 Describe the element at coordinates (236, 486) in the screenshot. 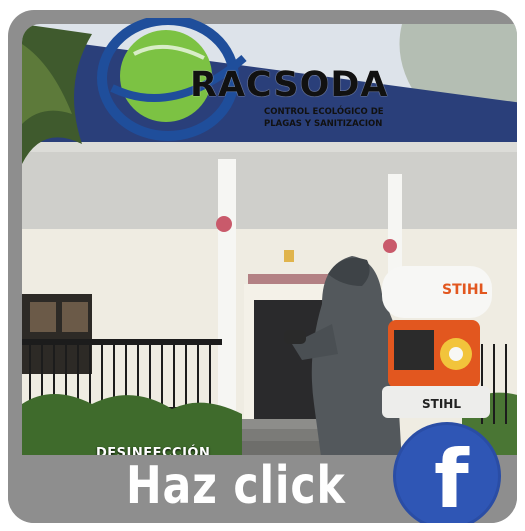

I see `cta-label: Haz click` at that location.